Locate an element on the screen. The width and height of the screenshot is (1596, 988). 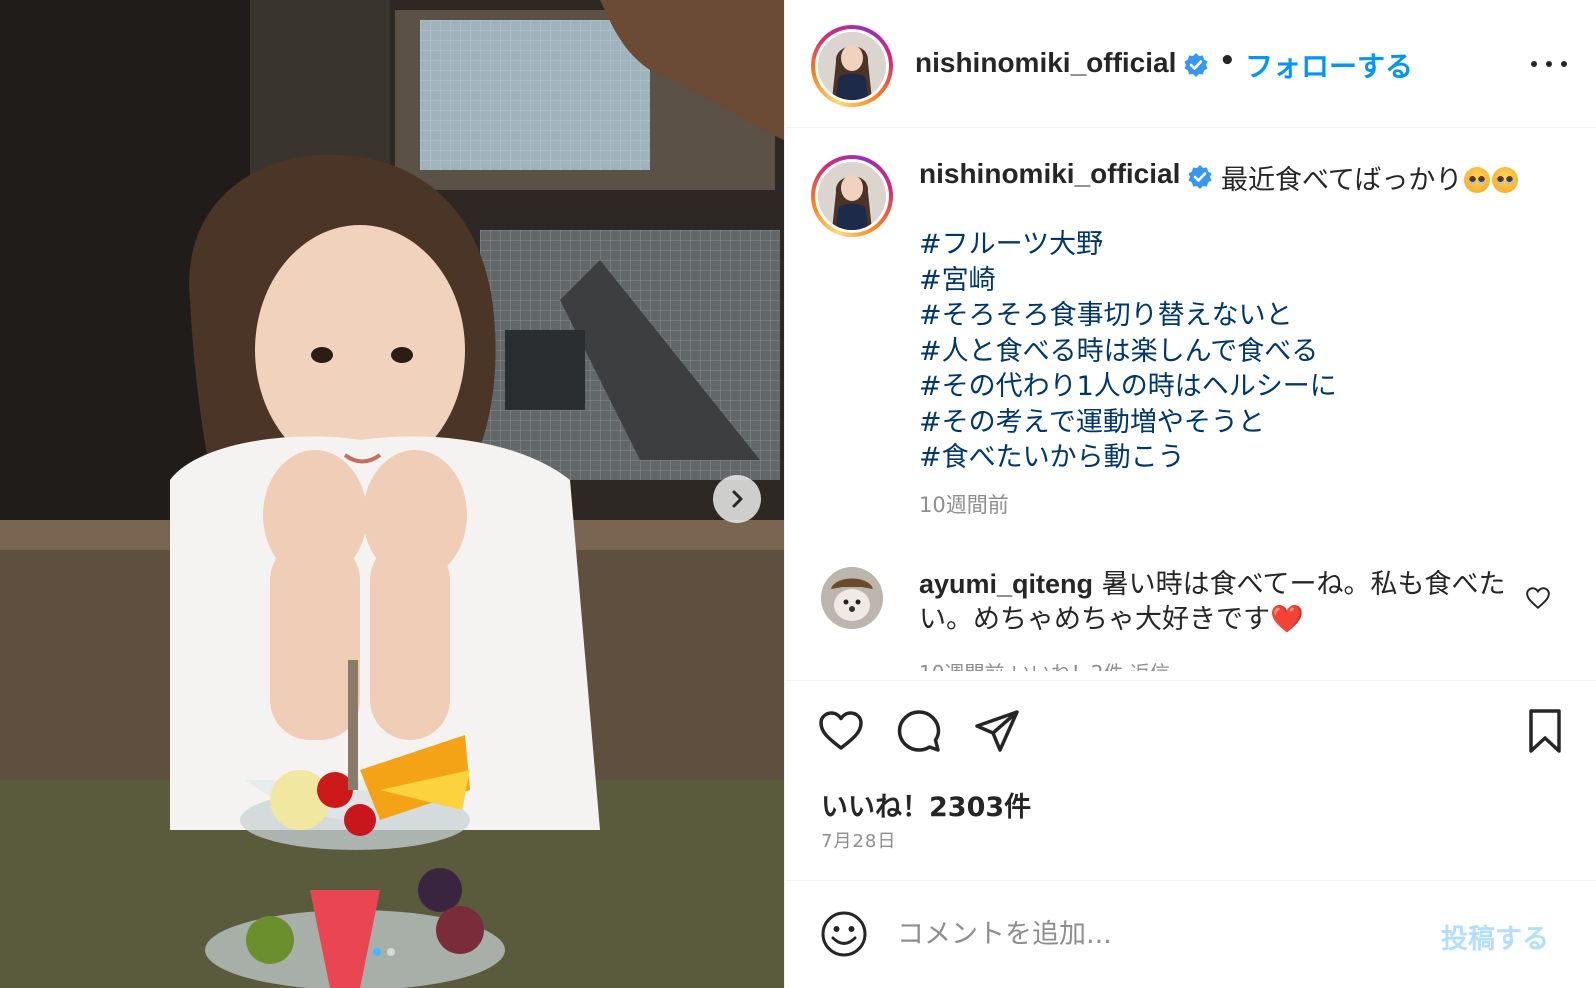
comment-meta: 10週間前 いいね！2件 返信 is located at coordinates (1044, 664).